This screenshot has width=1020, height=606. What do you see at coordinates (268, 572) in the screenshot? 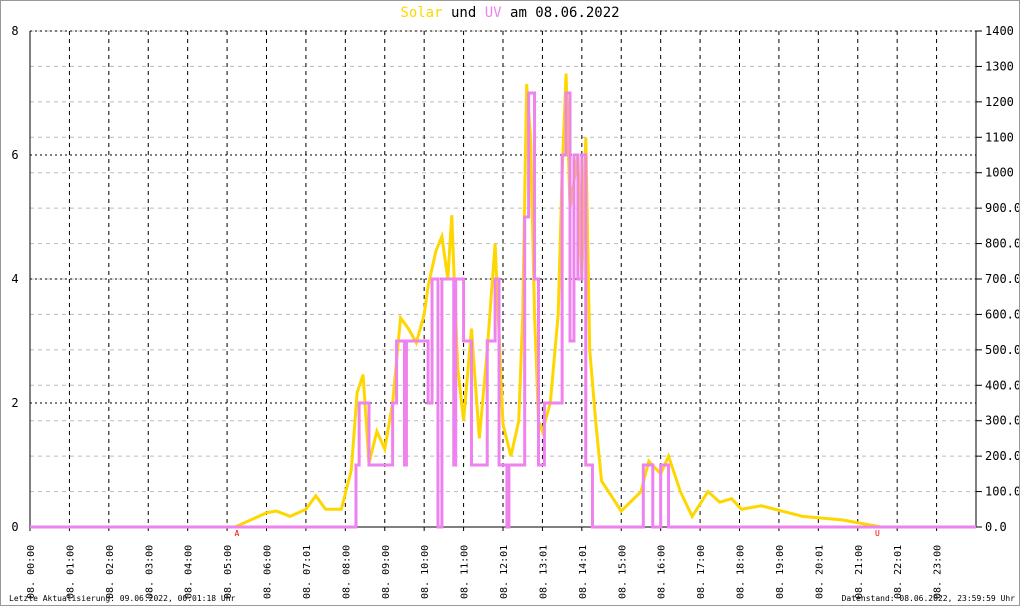
I see `x-axis-label: 08. 06:00` at bounding box center [268, 572].